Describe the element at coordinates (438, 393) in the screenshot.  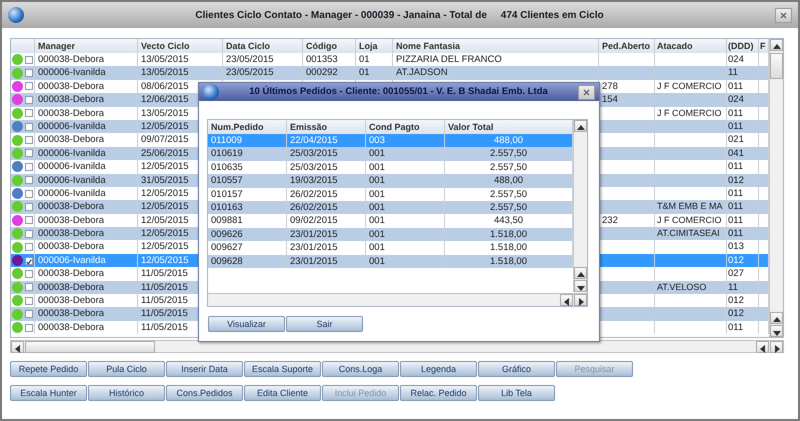
I see `action-button: Relac. Pedido` at that location.